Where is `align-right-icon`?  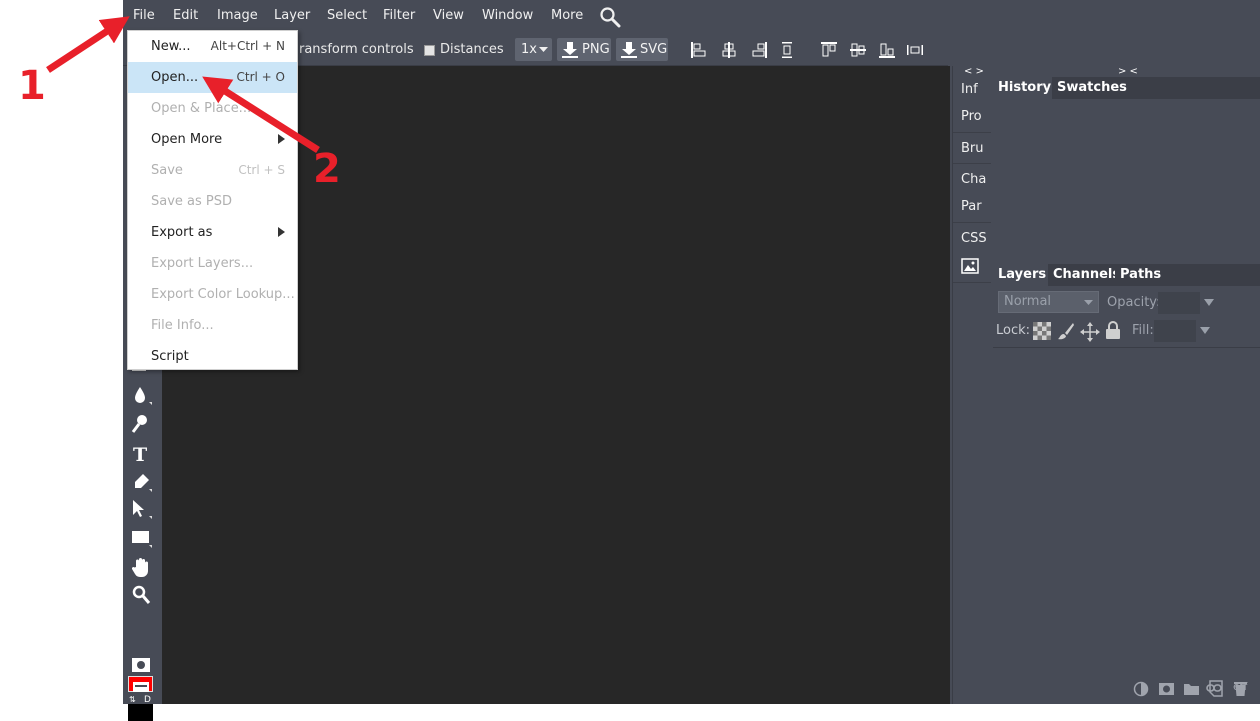 align-right-icon is located at coordinates (759, 50).